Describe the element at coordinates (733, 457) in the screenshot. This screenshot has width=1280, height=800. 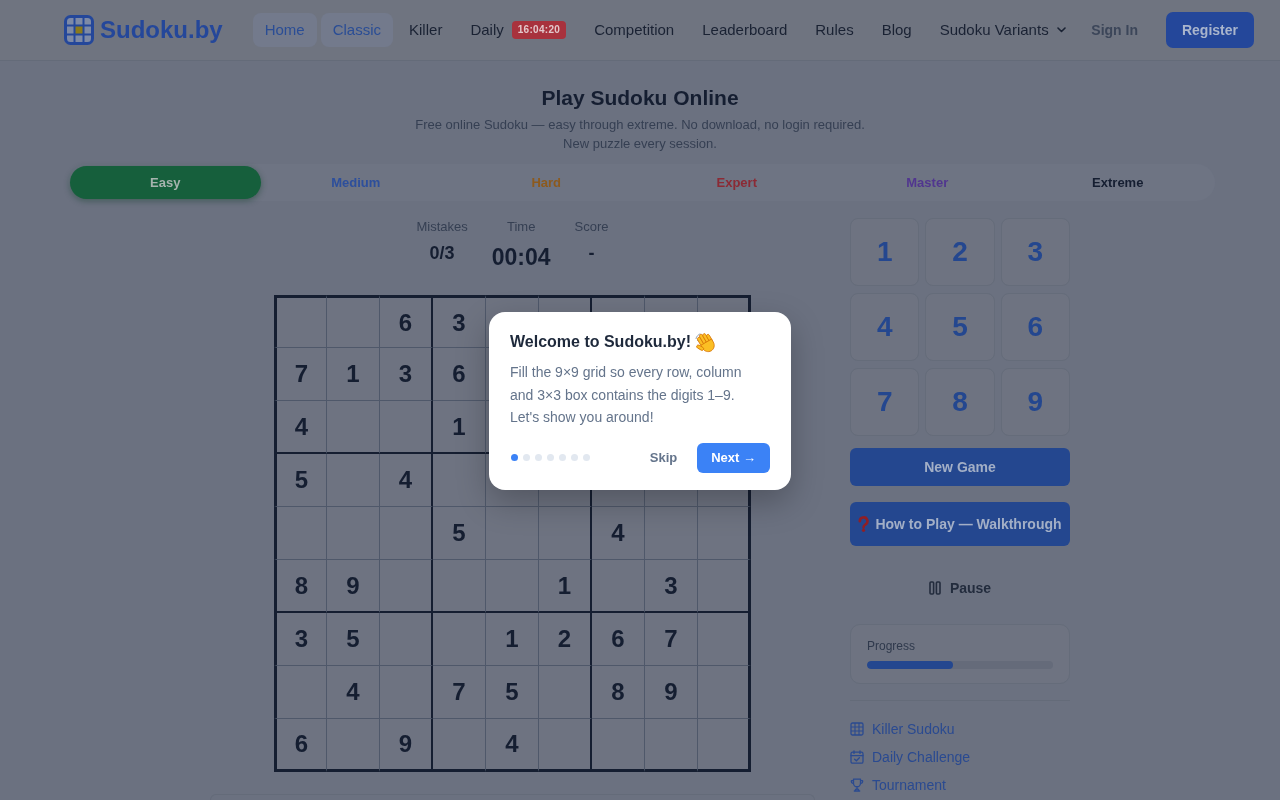
I see `next-button: Next →` at that location.